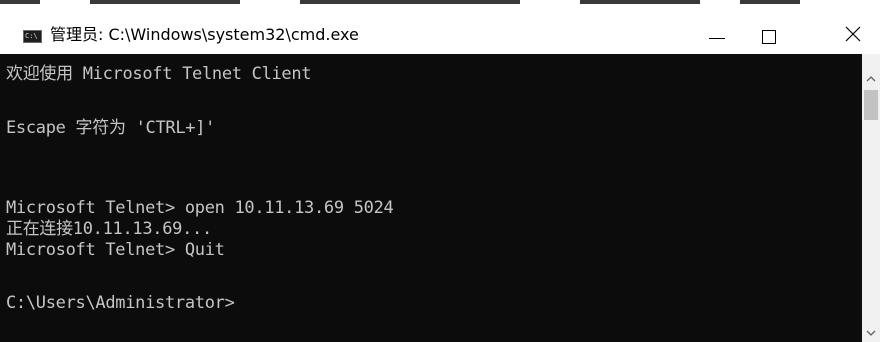 The width and height of the screenshot is (880, 342). I want to click on close-icon, so click(853, 34).